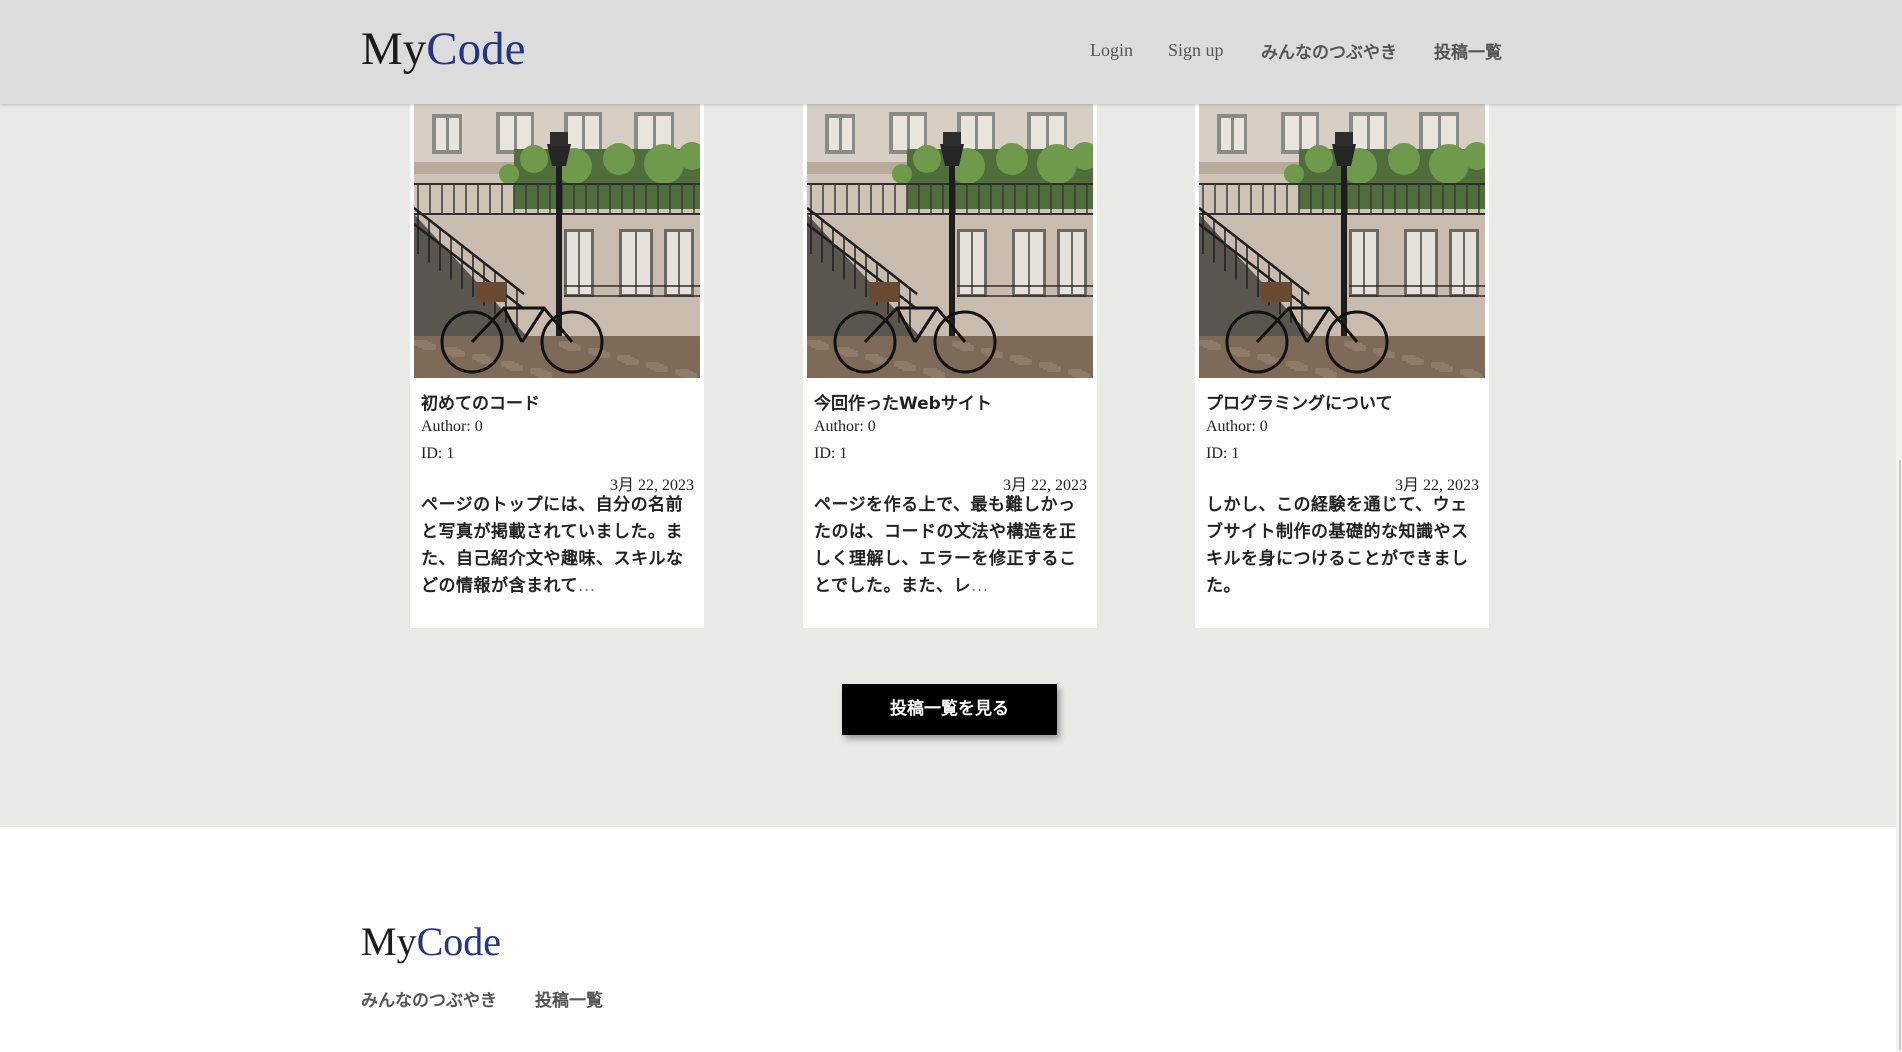  I want to click on scrollbar-thumb, so click(1900, 755).